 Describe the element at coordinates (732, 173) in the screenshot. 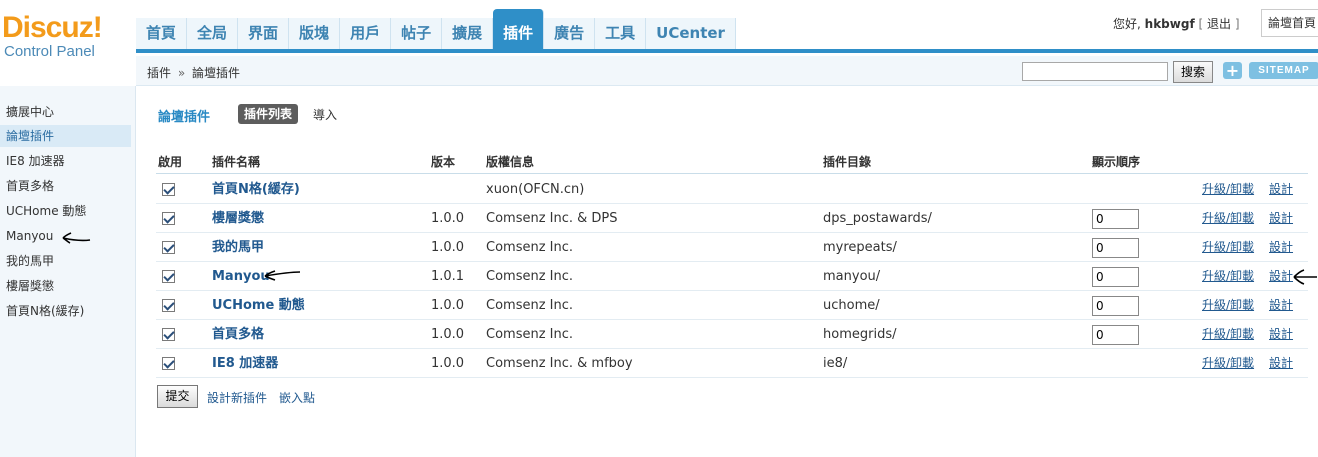

I see `table-header-divider` at that location.